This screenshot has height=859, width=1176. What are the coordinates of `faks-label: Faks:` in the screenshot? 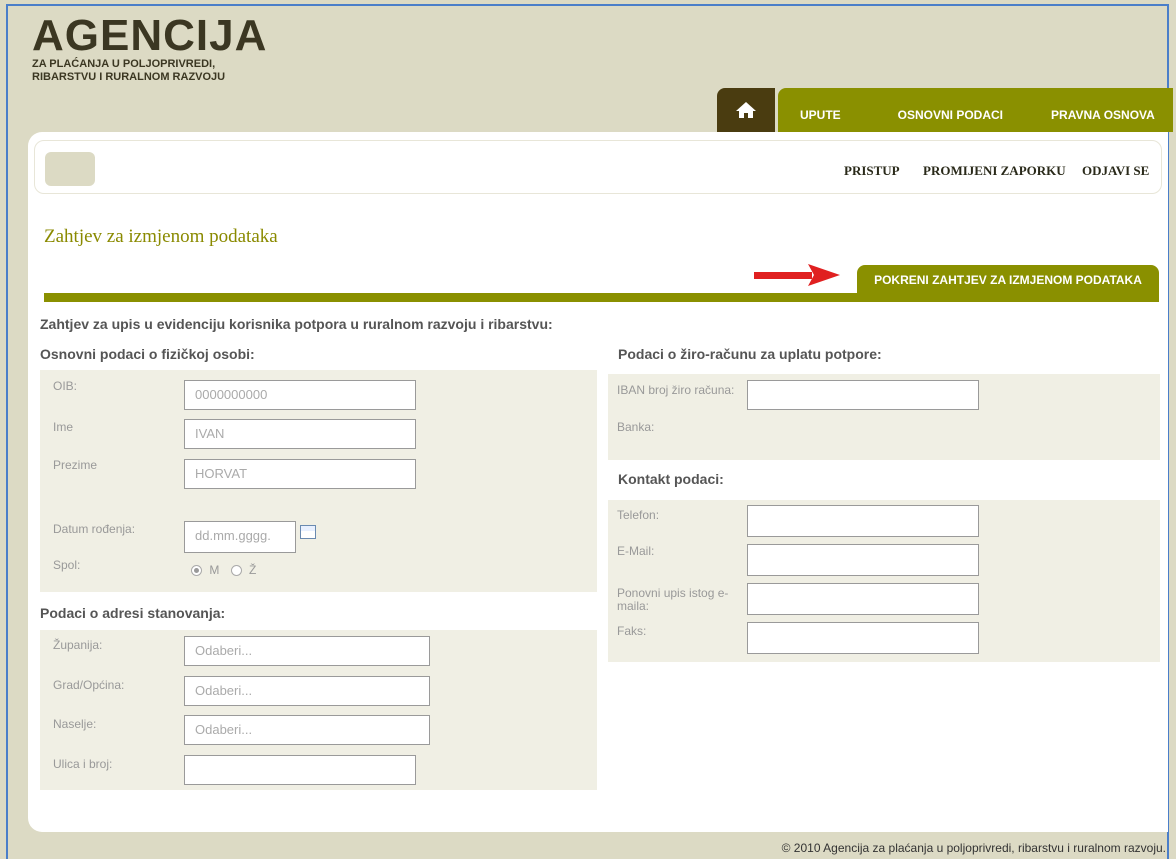 It's located at (632, 631).